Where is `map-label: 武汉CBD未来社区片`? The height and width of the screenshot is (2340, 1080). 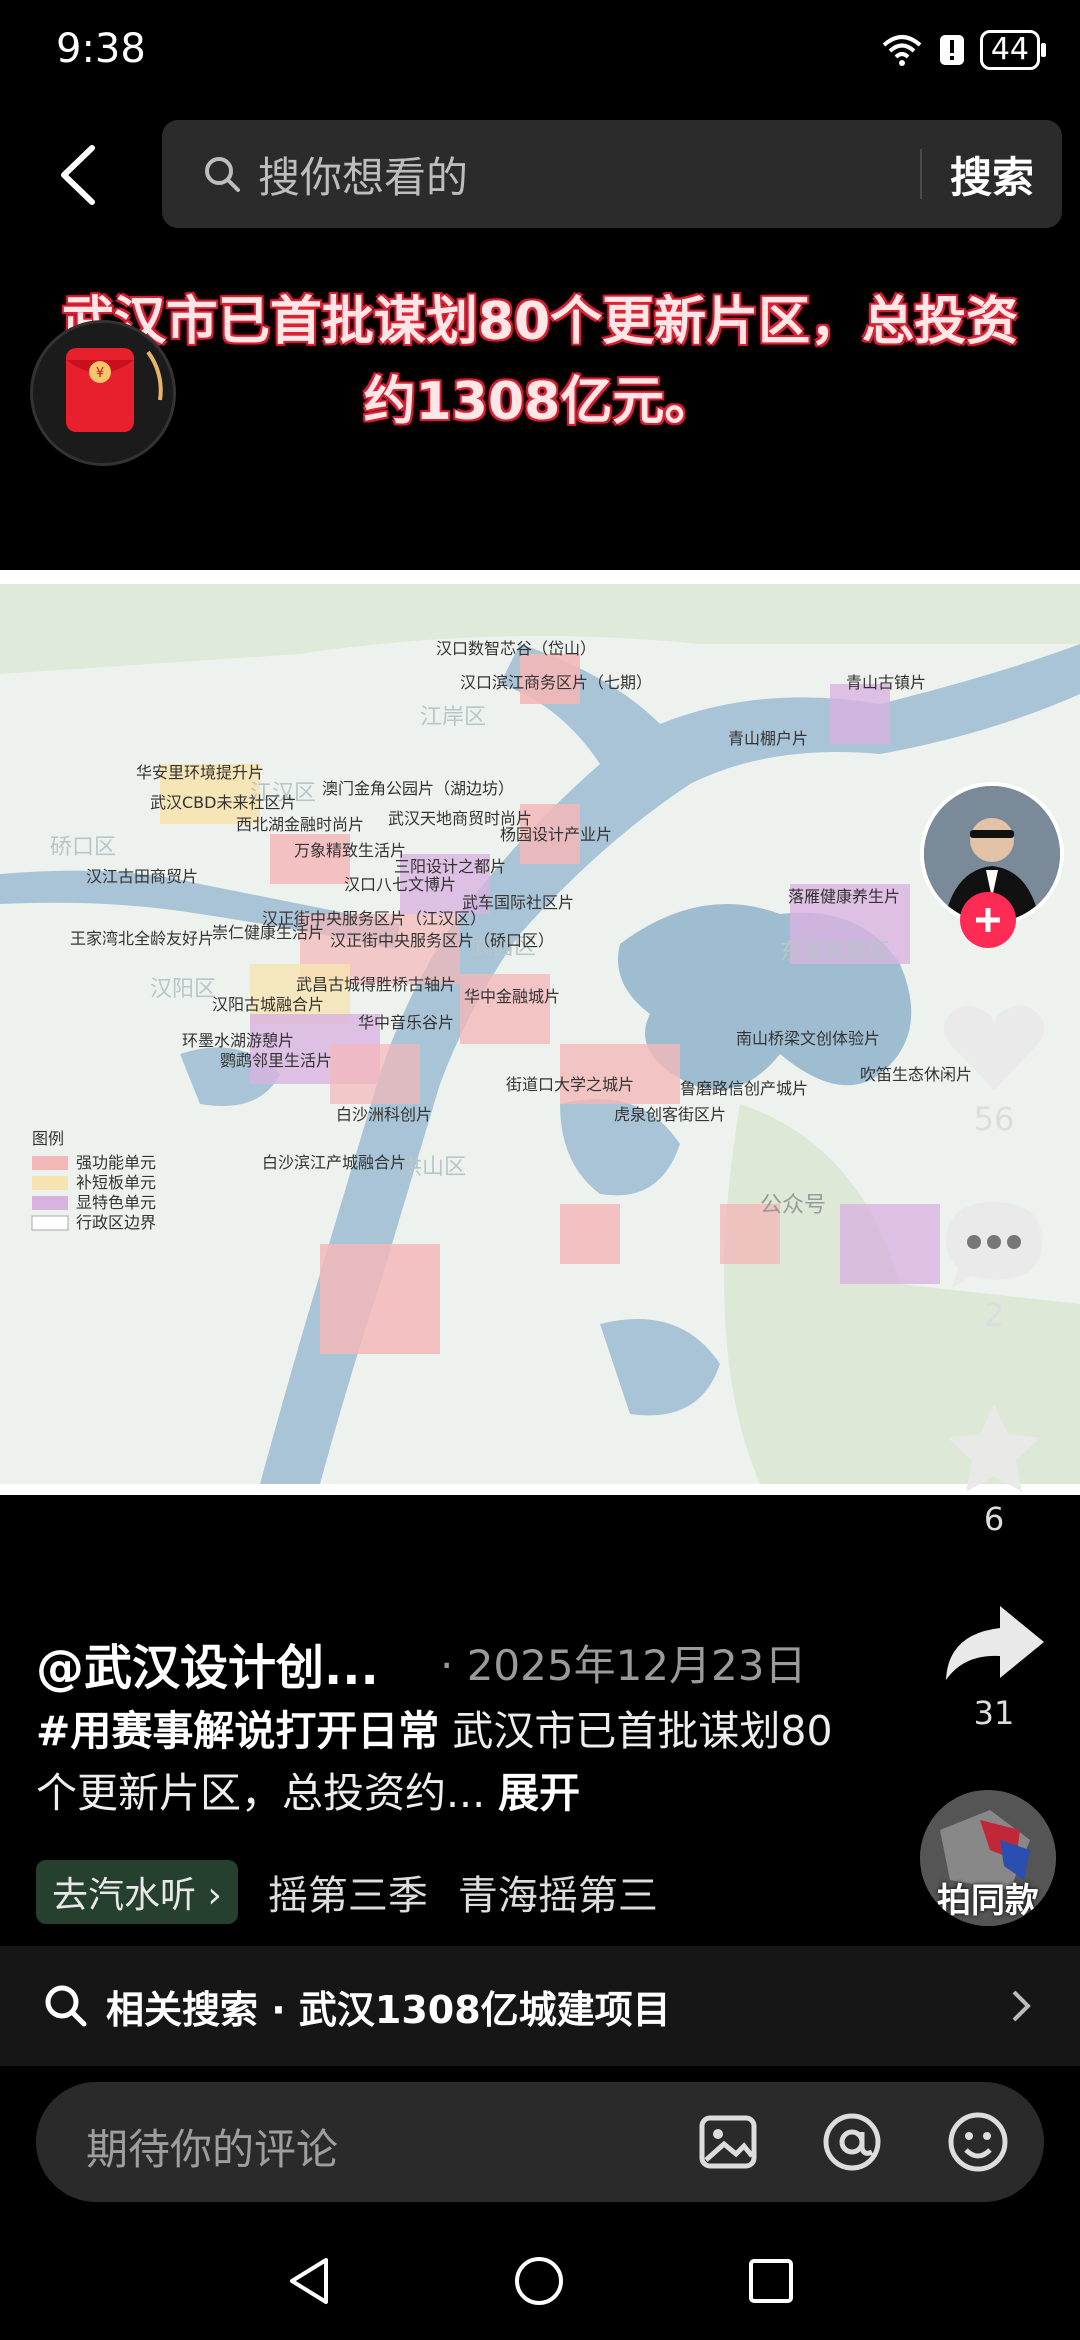
map-label: 武汉CBD未来社区片 is located at coordinates (223, 802).